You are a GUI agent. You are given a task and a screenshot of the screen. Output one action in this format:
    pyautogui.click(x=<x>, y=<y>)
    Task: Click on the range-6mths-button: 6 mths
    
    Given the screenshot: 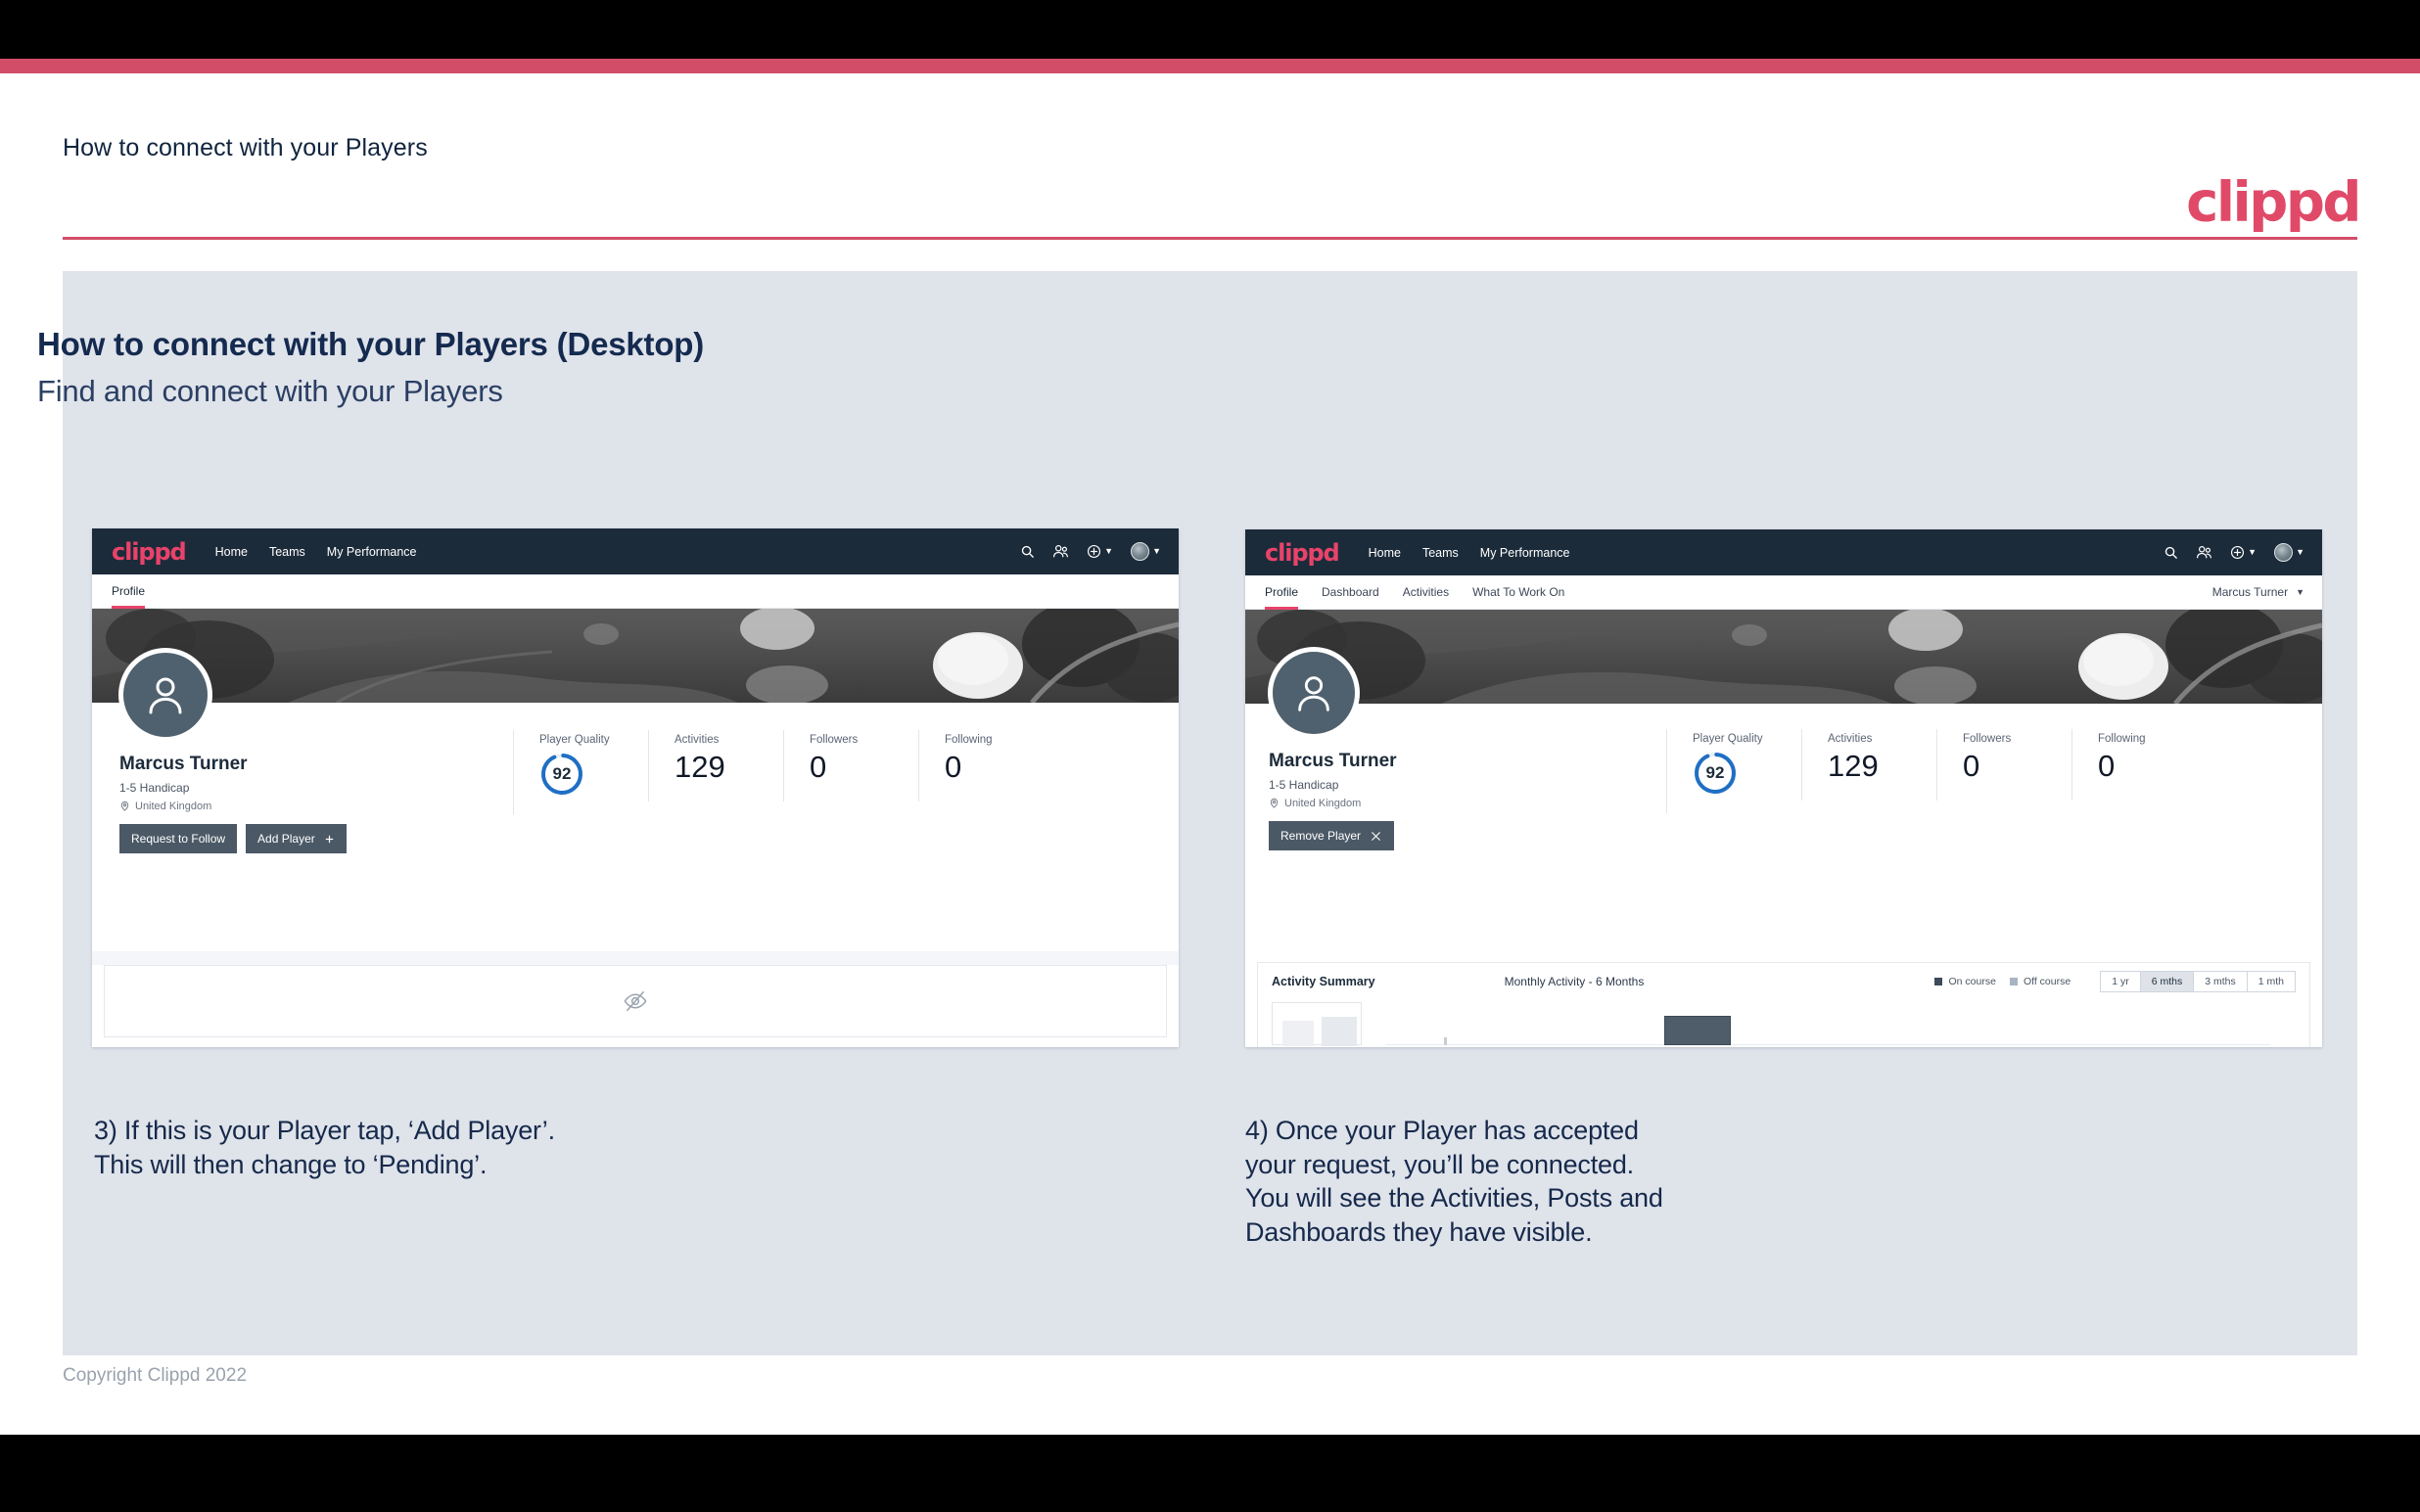 What is the action you would take?
    pyautogui.click(x=2167, y=981)
    